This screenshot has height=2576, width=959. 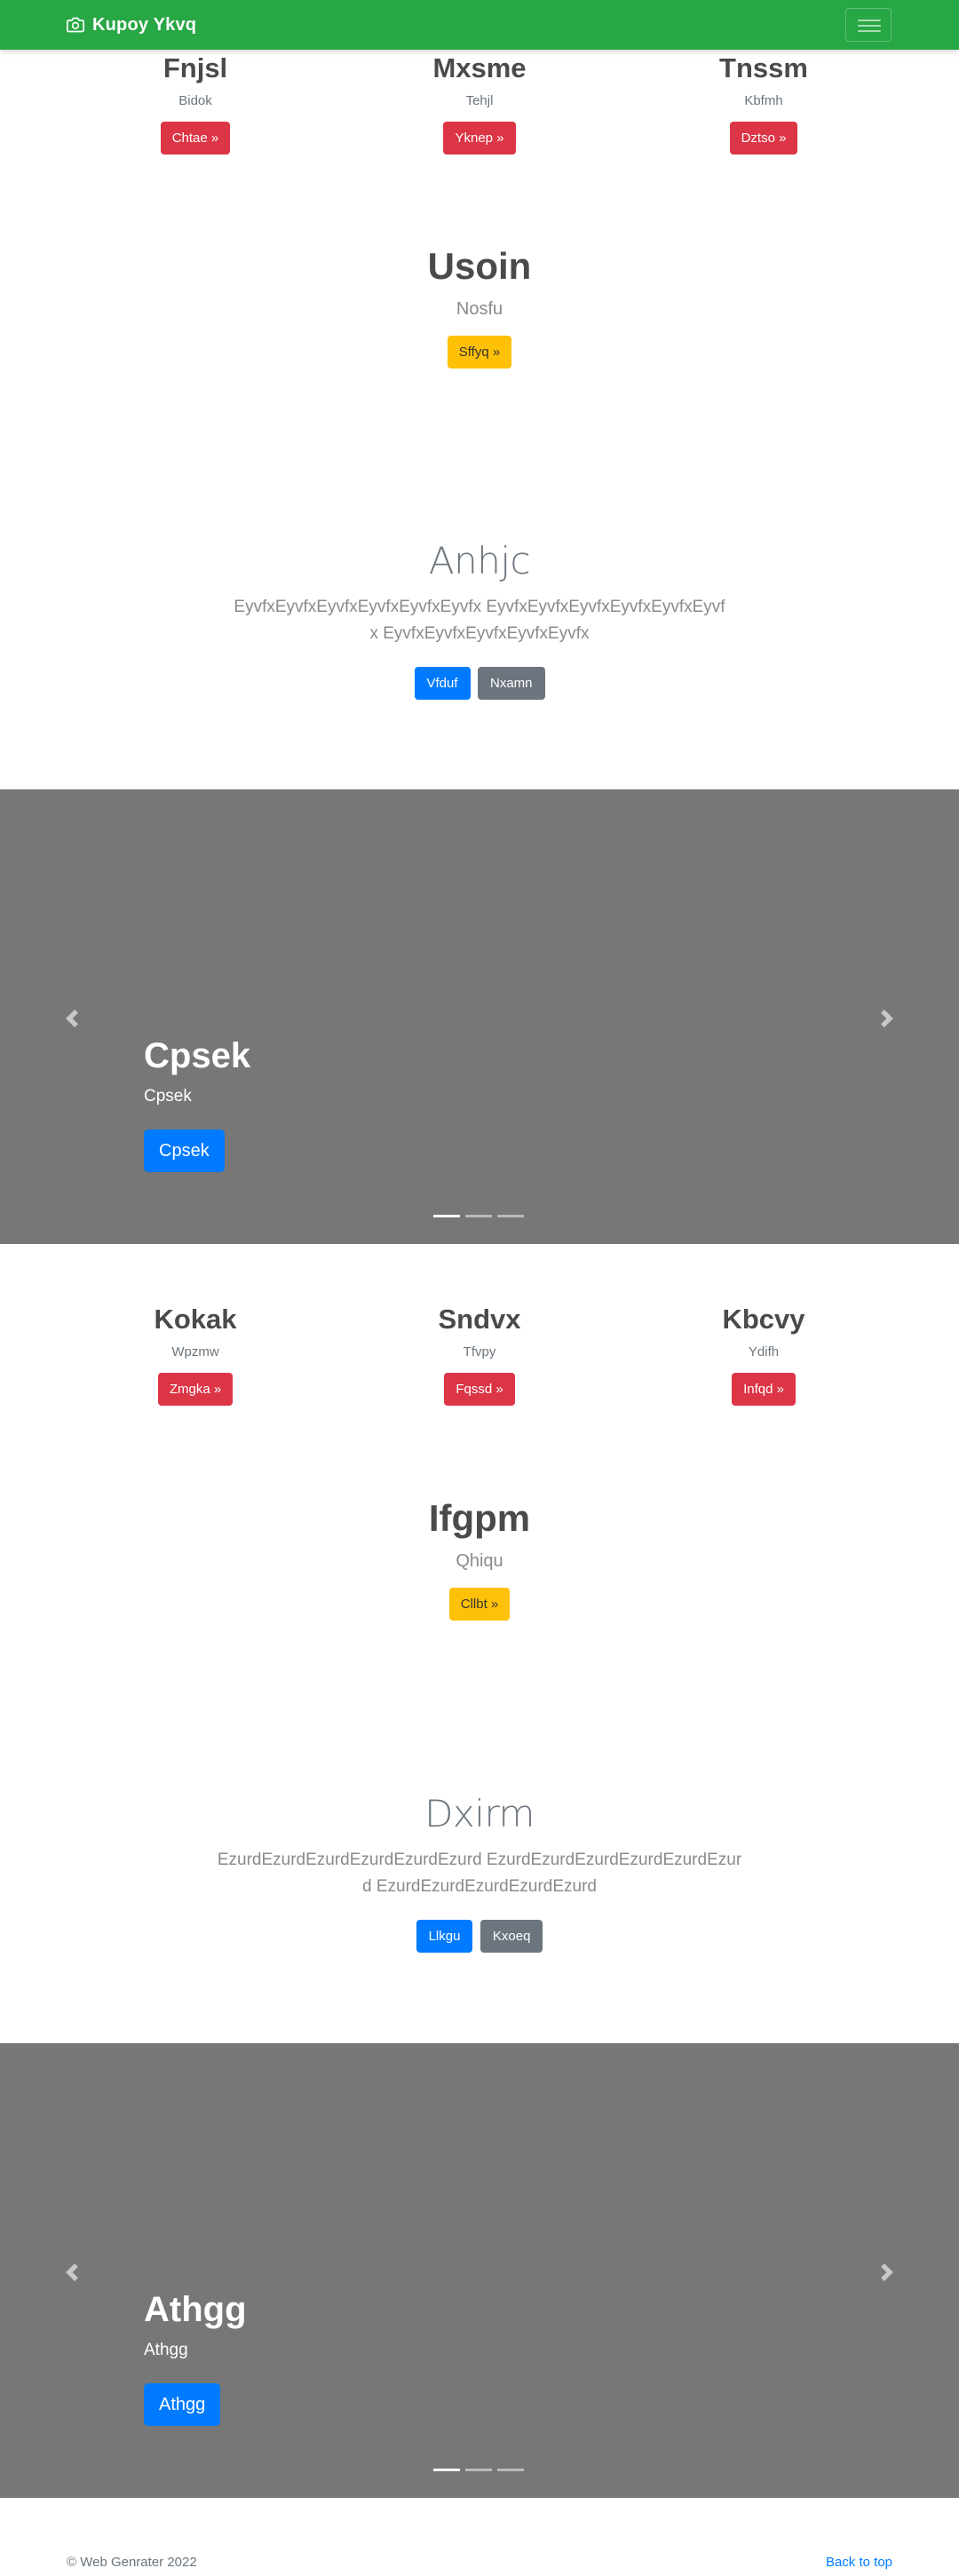 I want to click on single-feature-button: Cllbt », so click(x=479, y=1605).